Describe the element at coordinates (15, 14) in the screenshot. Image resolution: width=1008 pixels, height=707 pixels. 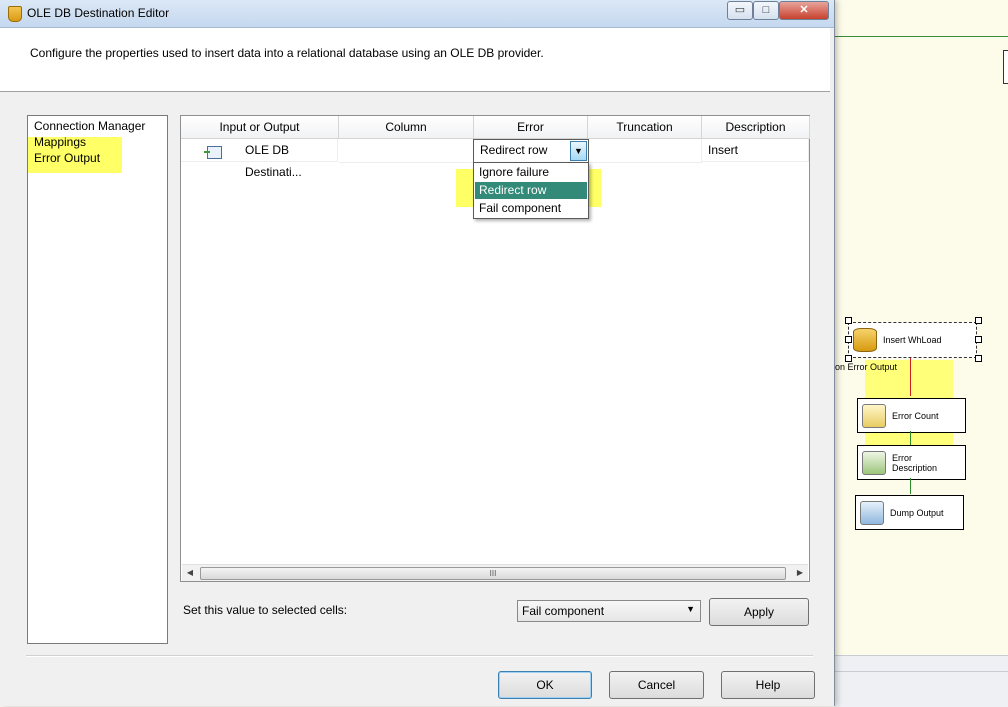
I see `ssis-component-icon` at that location.